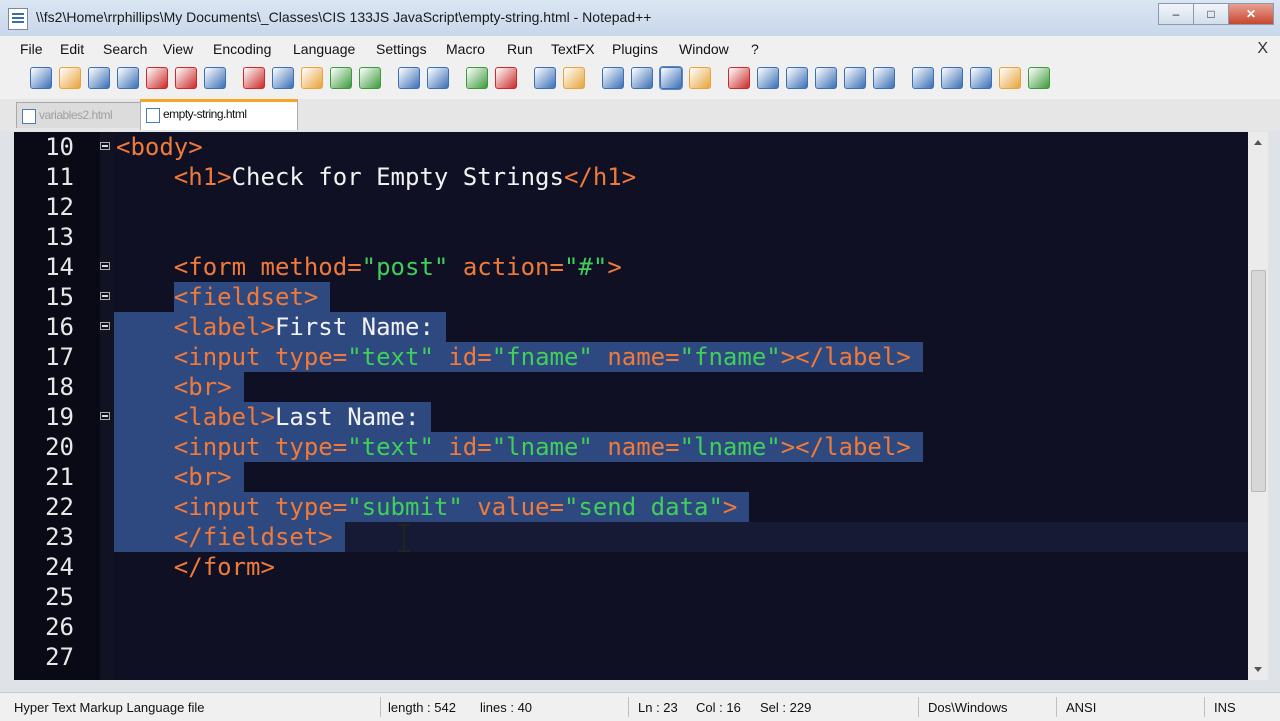 This screenshot has height=721, width=1280. Describe the element at coordinates (254, 78) in the screenshot. I see `cut-icon` at that location.